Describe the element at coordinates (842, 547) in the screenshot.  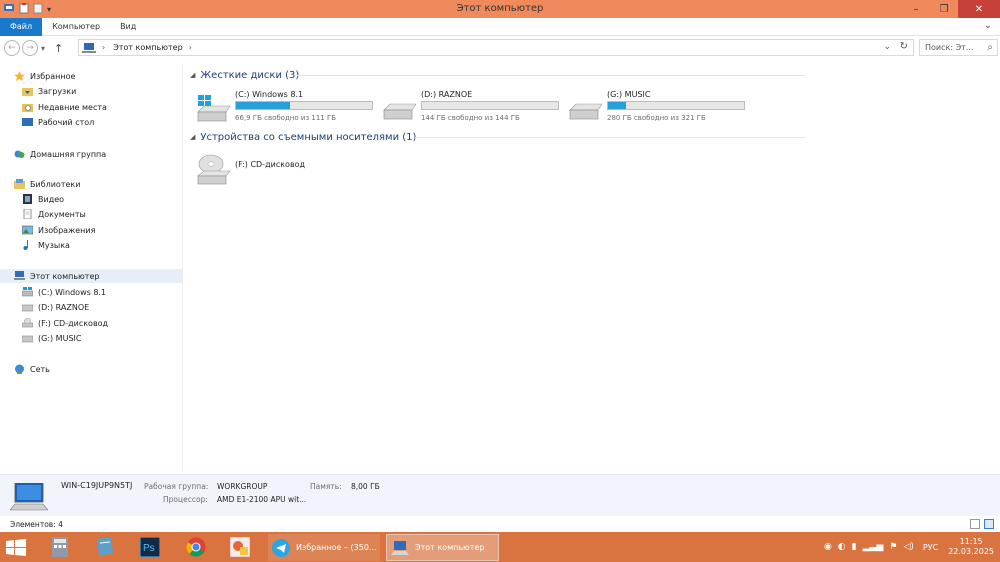
I see `shield-icon: ◐` at that location.